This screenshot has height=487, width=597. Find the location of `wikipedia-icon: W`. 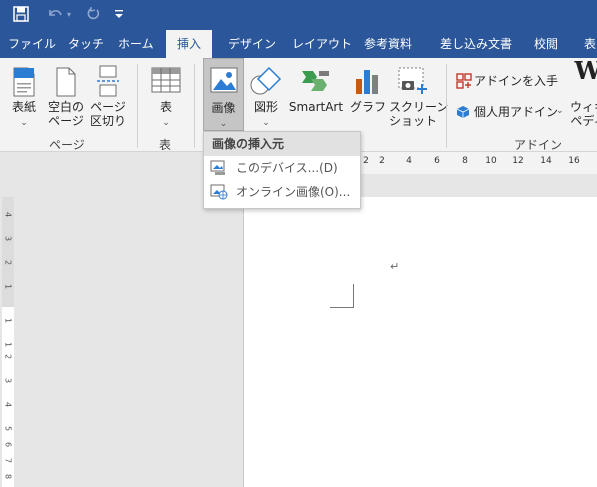

wikipedia-icon: W is located at coordinates (585, 70).